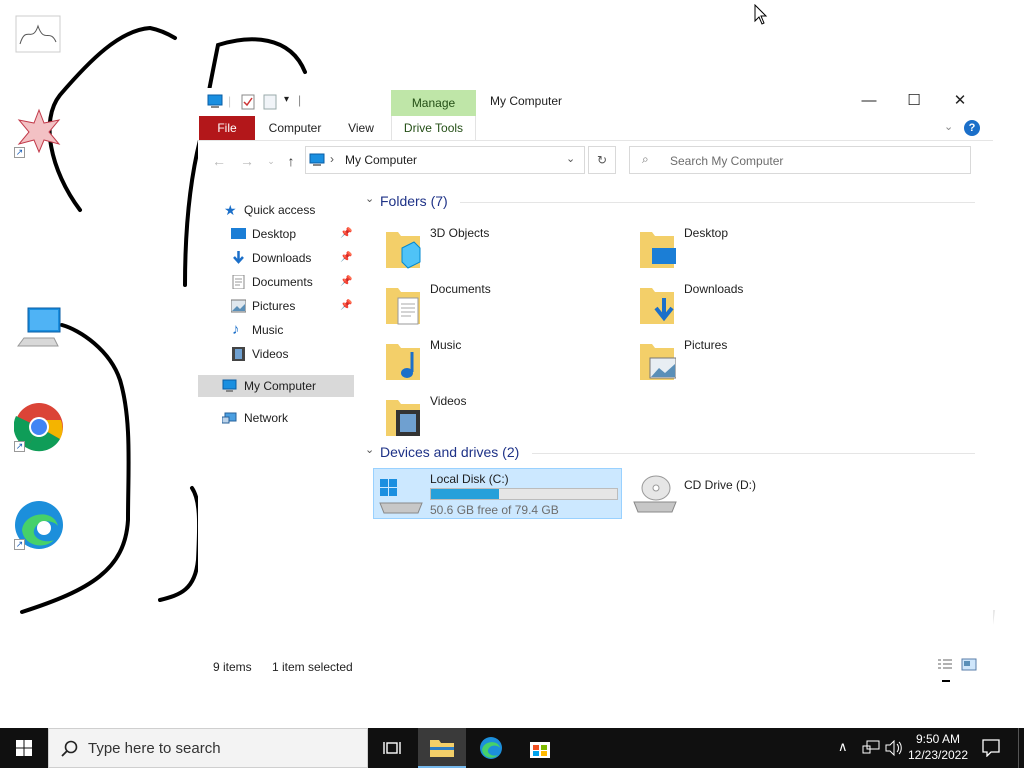 This screenshot has height=768, width=1024. What do you see at coordinates (154, 748) in the screenshot?
I see `taskbar-search-input: Type here to search` at bounding box center [154, 748].